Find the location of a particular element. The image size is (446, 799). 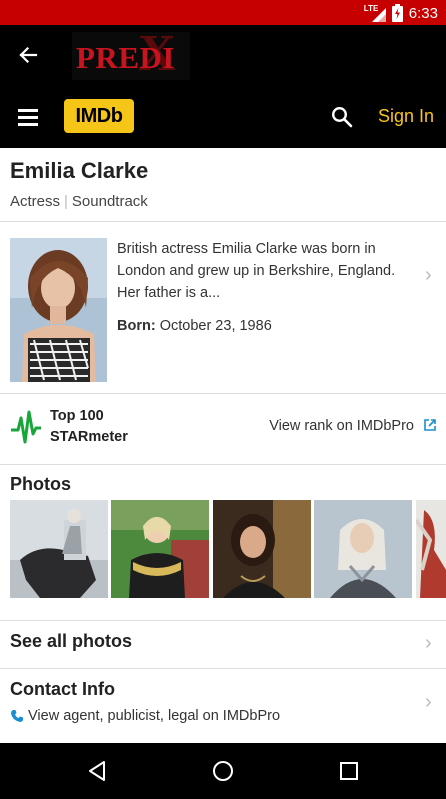

contact-subtitle: View agent, publicist, legal on IMDbPro is located at coordinates (154, 716).